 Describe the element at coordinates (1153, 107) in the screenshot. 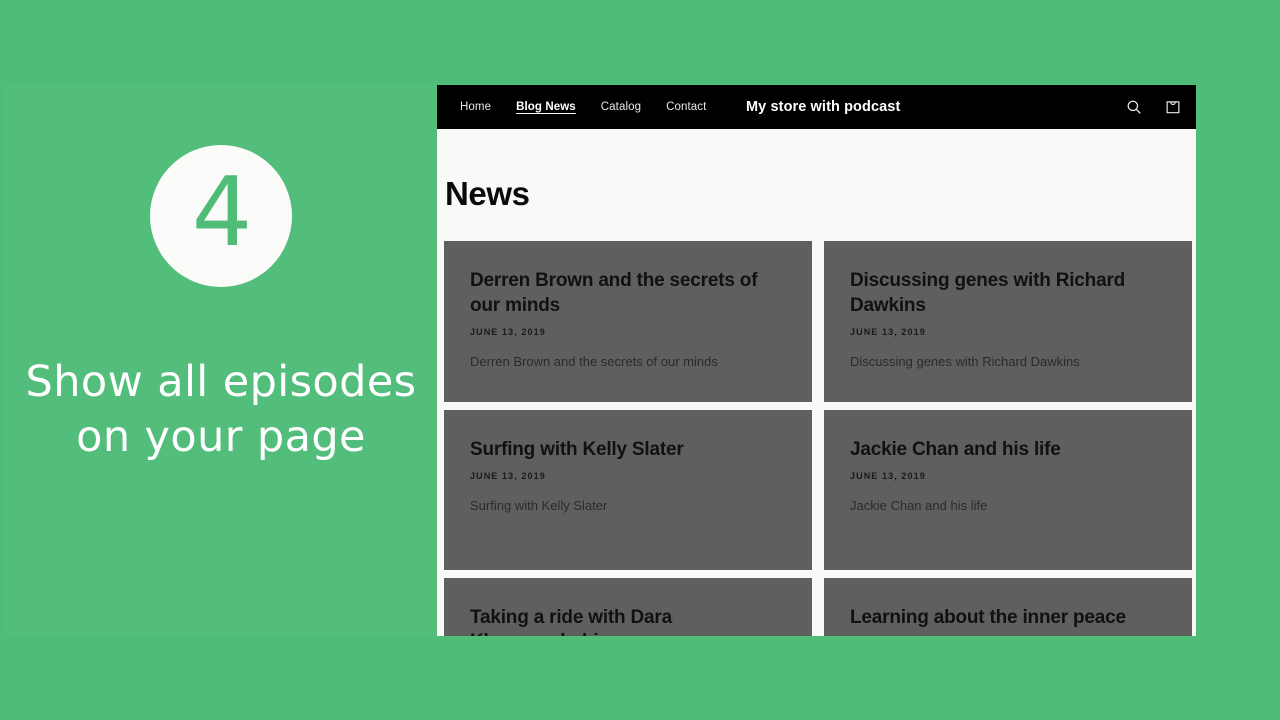

I see `header-actions` at that location.